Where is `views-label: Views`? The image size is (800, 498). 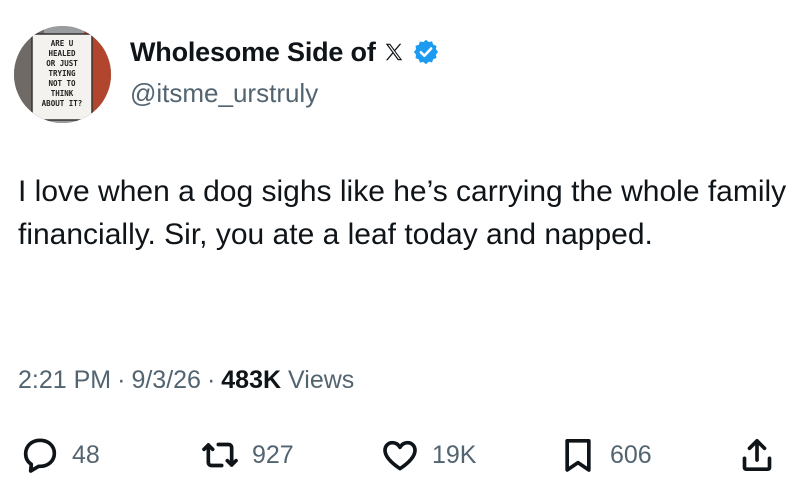 views-label: Views is located at coordinates (321, 380).